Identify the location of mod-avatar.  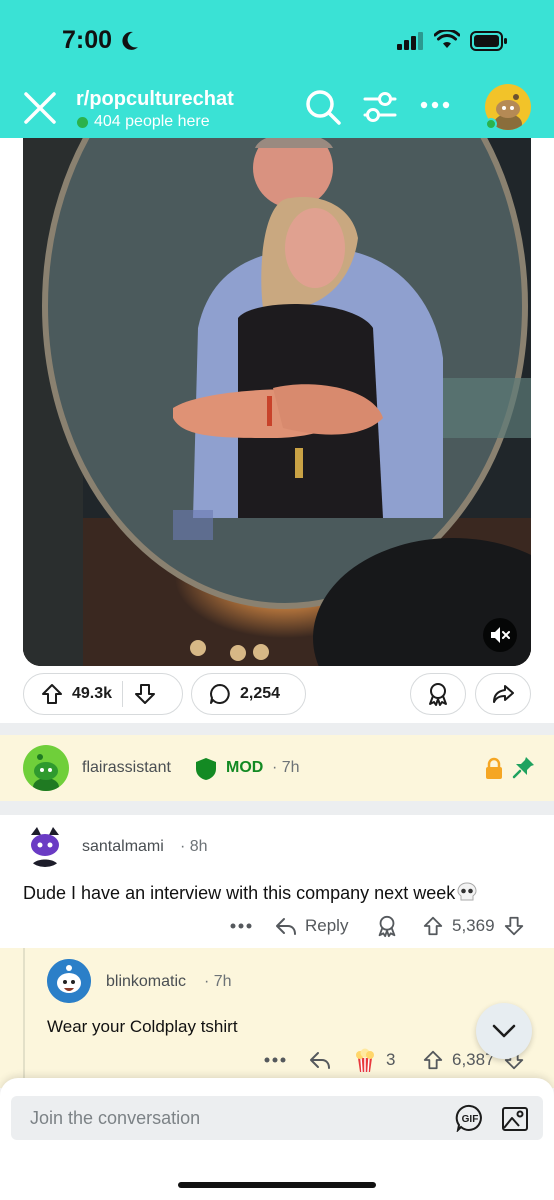
(46, 768).